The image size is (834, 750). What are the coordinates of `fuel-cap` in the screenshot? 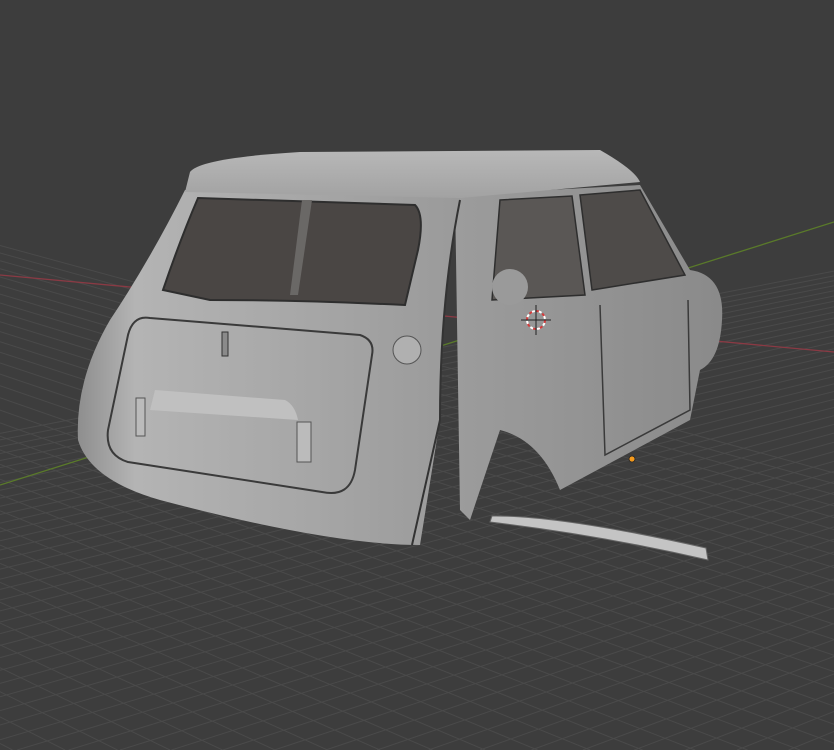 It's located at (407, 350).